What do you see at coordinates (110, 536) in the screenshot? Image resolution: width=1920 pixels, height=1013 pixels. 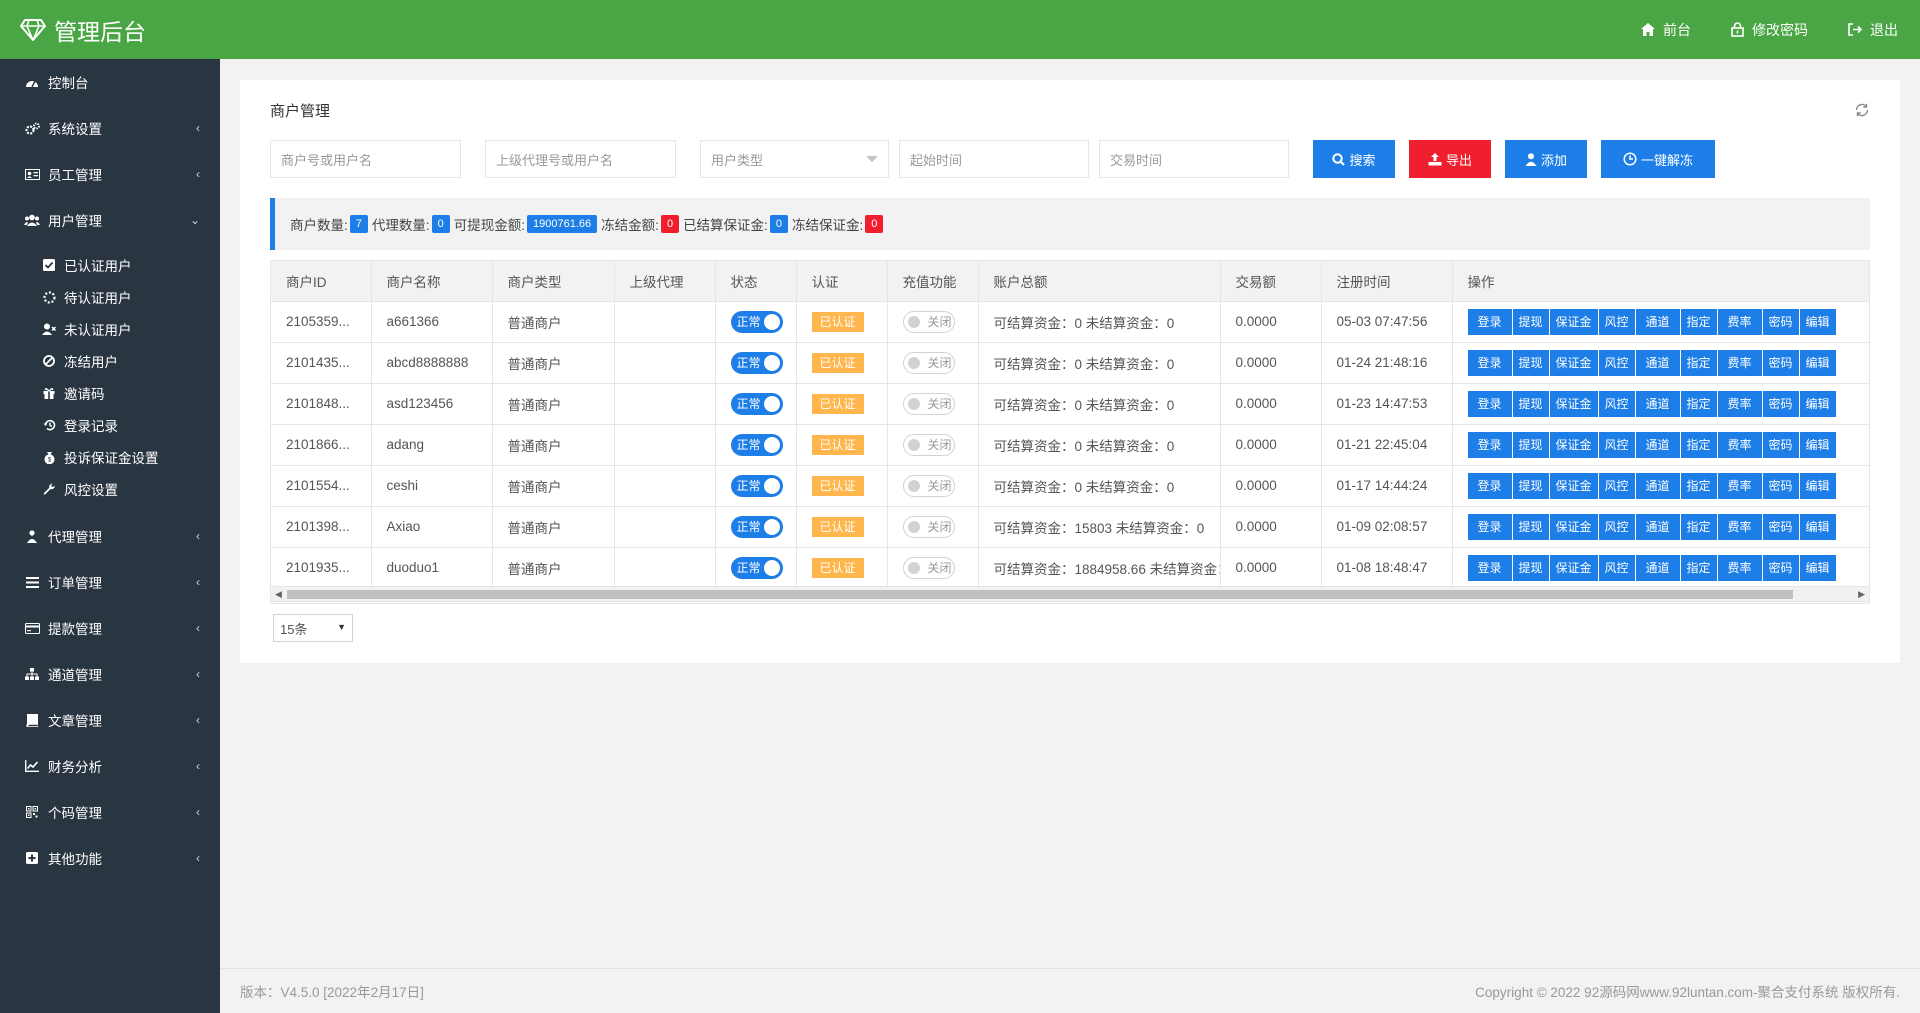 I see `sidebar-item-agent-management: 代理管理 ‹` at bounding box center [110, 536].